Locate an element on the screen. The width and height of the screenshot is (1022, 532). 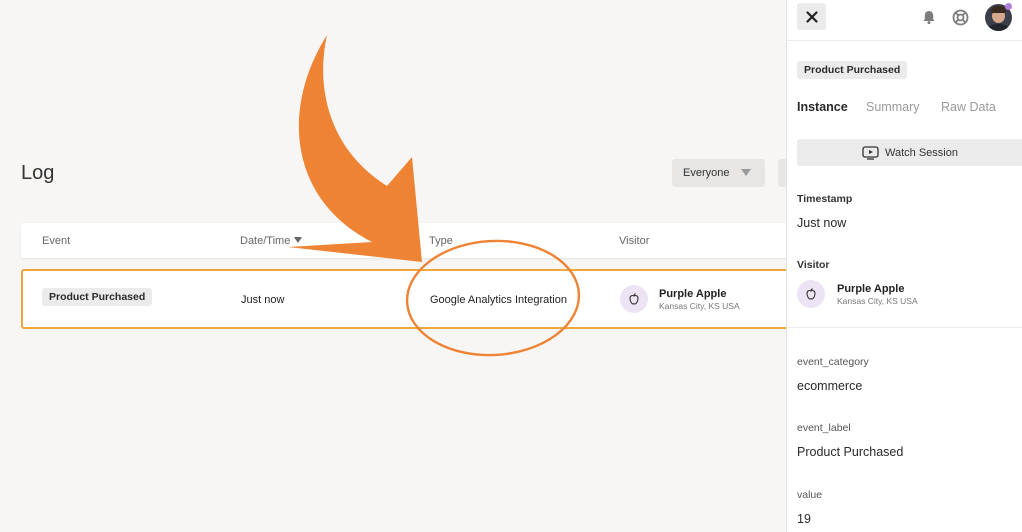
close-icon is located at coordinates (811, 16).